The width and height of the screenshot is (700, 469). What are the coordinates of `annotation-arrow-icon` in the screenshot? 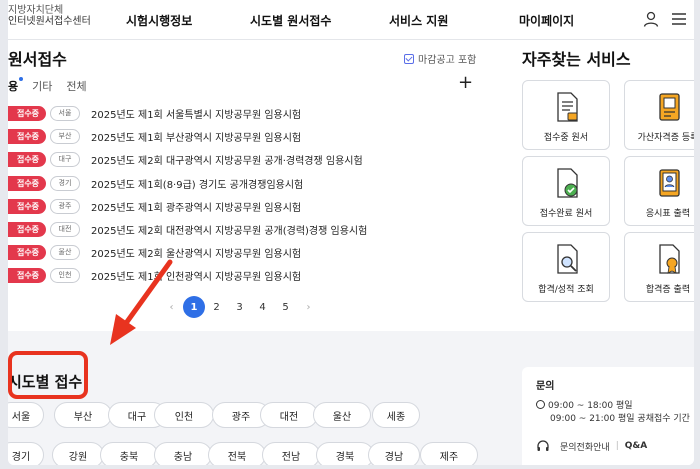 It's located at (141, 302).